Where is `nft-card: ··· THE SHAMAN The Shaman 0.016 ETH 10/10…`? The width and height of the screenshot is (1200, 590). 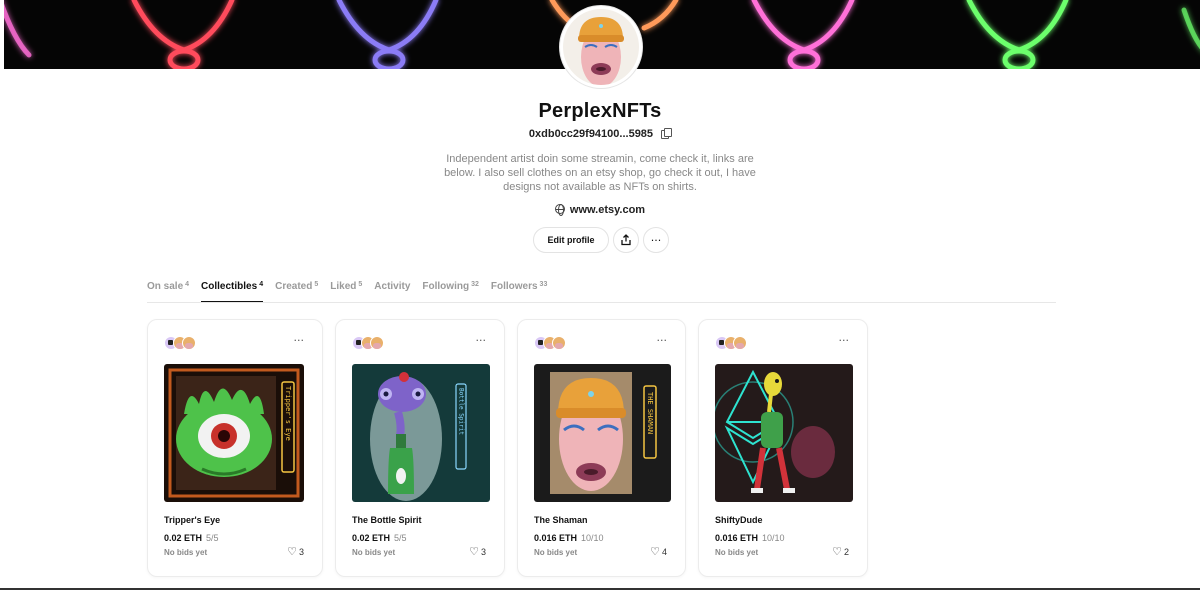 nft-card: ··· THE SHAMAN The Shaman 0.016 ETH 10/10… is located at coordinates (601, 448).